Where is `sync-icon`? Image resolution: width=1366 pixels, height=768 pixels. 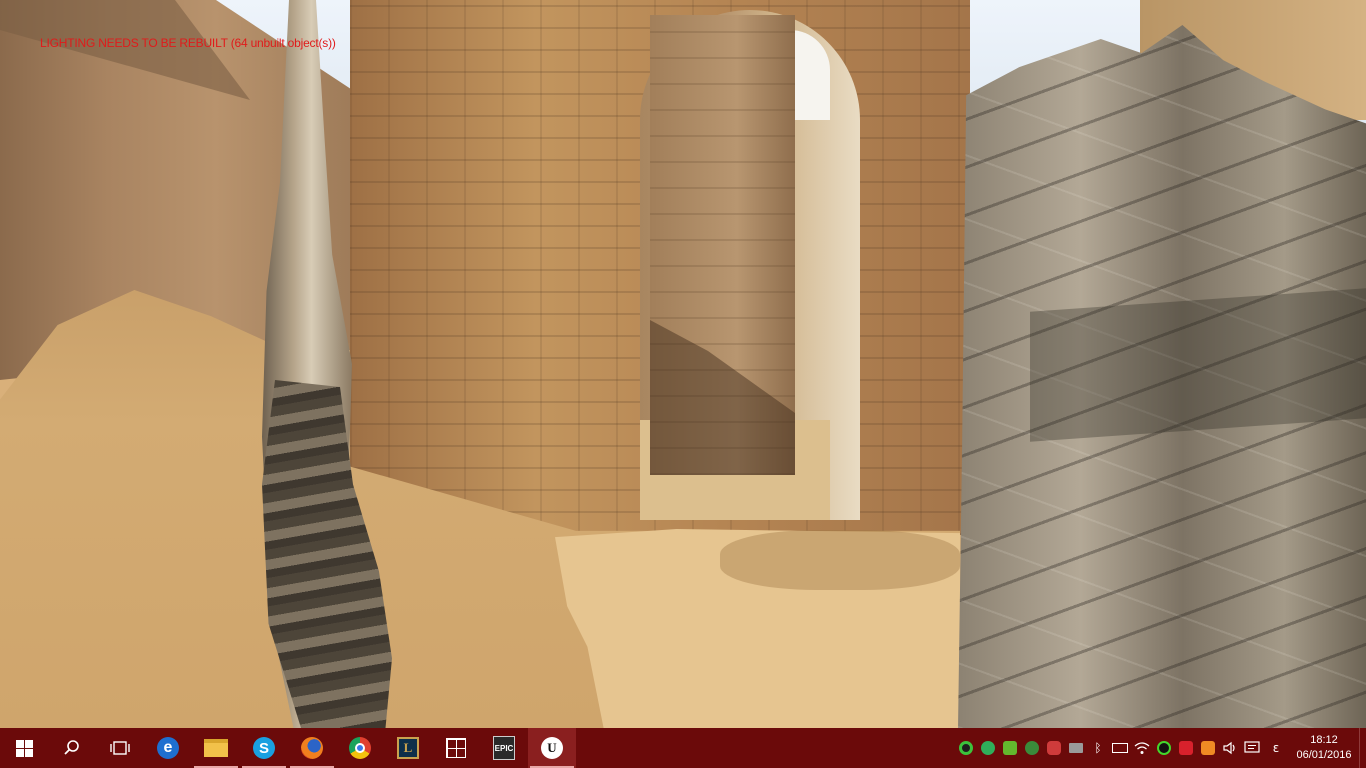 sync-icon is located at coordinates (988, 748).